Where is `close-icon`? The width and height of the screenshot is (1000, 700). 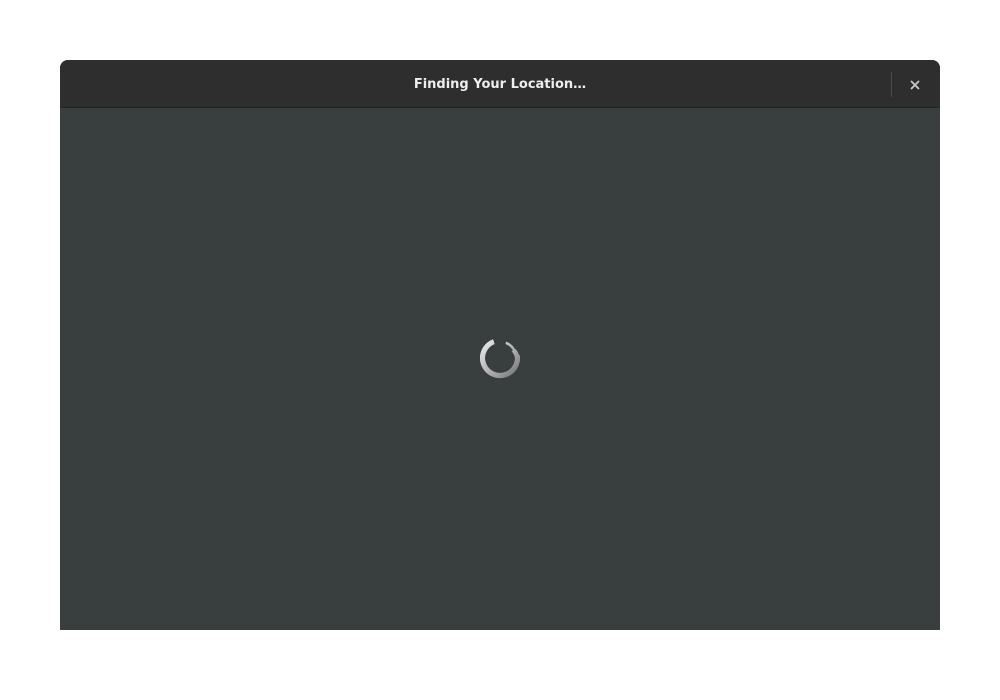
close-icon is located at coordinates (915, 85).